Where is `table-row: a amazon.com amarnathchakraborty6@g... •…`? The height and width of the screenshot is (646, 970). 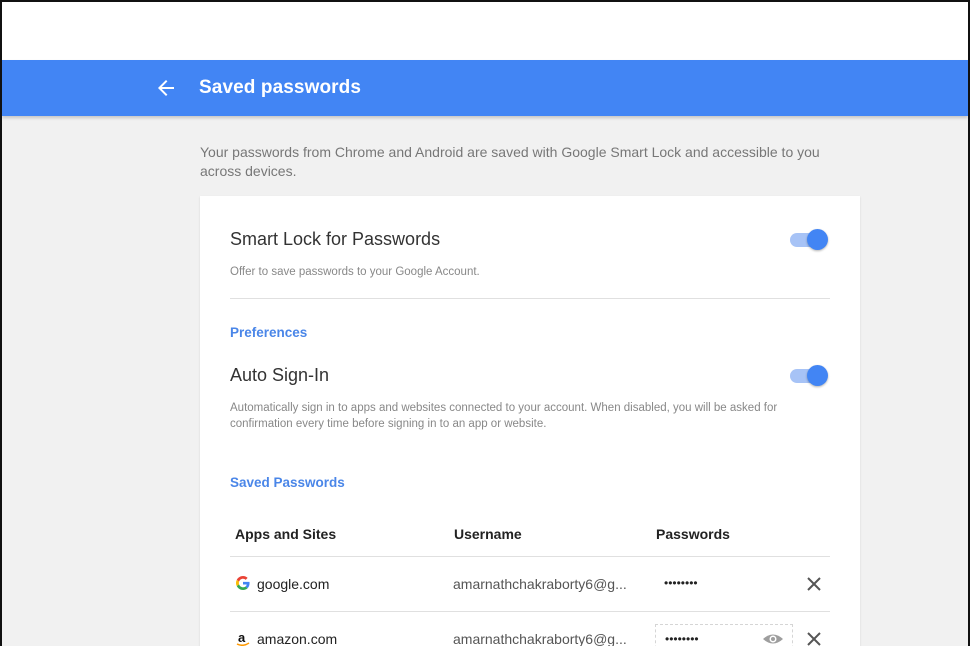 table-row: a amazon.com amarnathchakraborty6@g... •… is located at coordinates (530, 628).